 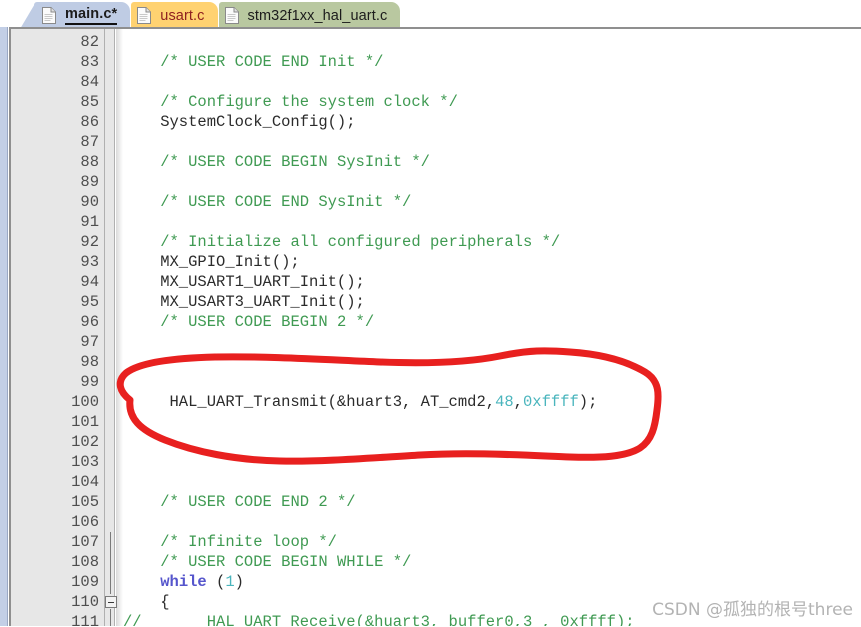 I want to click on code-line-row: 90 /* USER CODE END SysInit */, so click(x=436, y=202).